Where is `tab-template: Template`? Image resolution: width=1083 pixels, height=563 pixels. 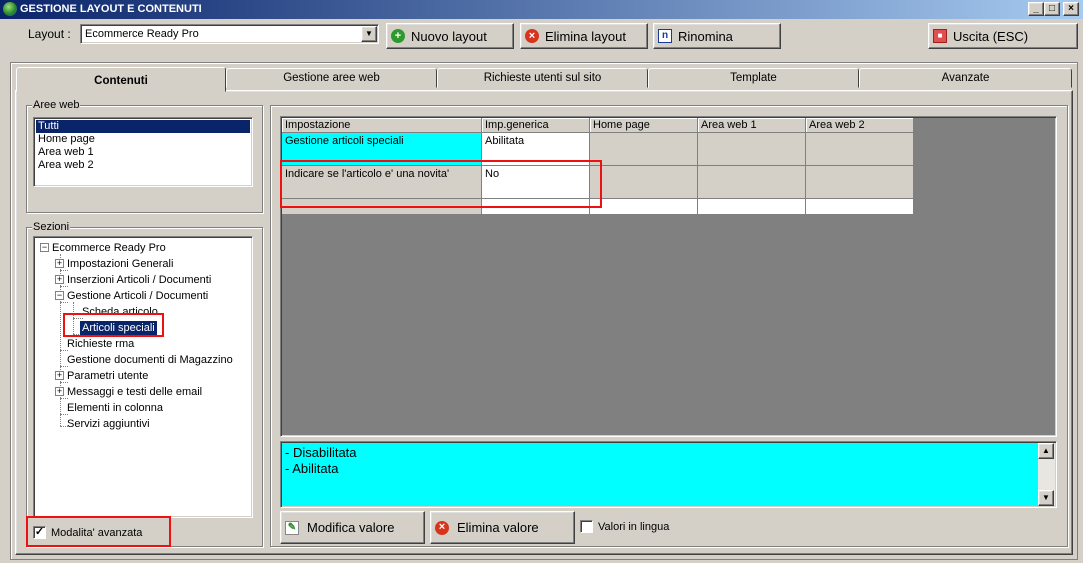 tab-template: Template is located at coordinates (753, 78).